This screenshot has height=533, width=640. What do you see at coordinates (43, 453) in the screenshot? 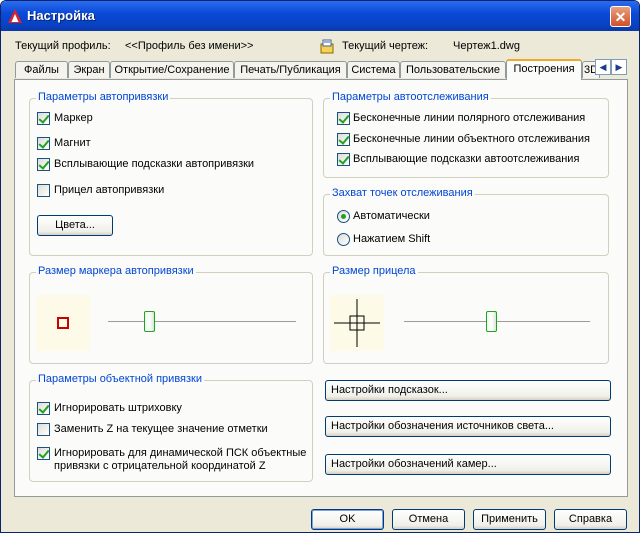
I see `ignore-negative-z-checkbox` at bounding box center [43, 453].